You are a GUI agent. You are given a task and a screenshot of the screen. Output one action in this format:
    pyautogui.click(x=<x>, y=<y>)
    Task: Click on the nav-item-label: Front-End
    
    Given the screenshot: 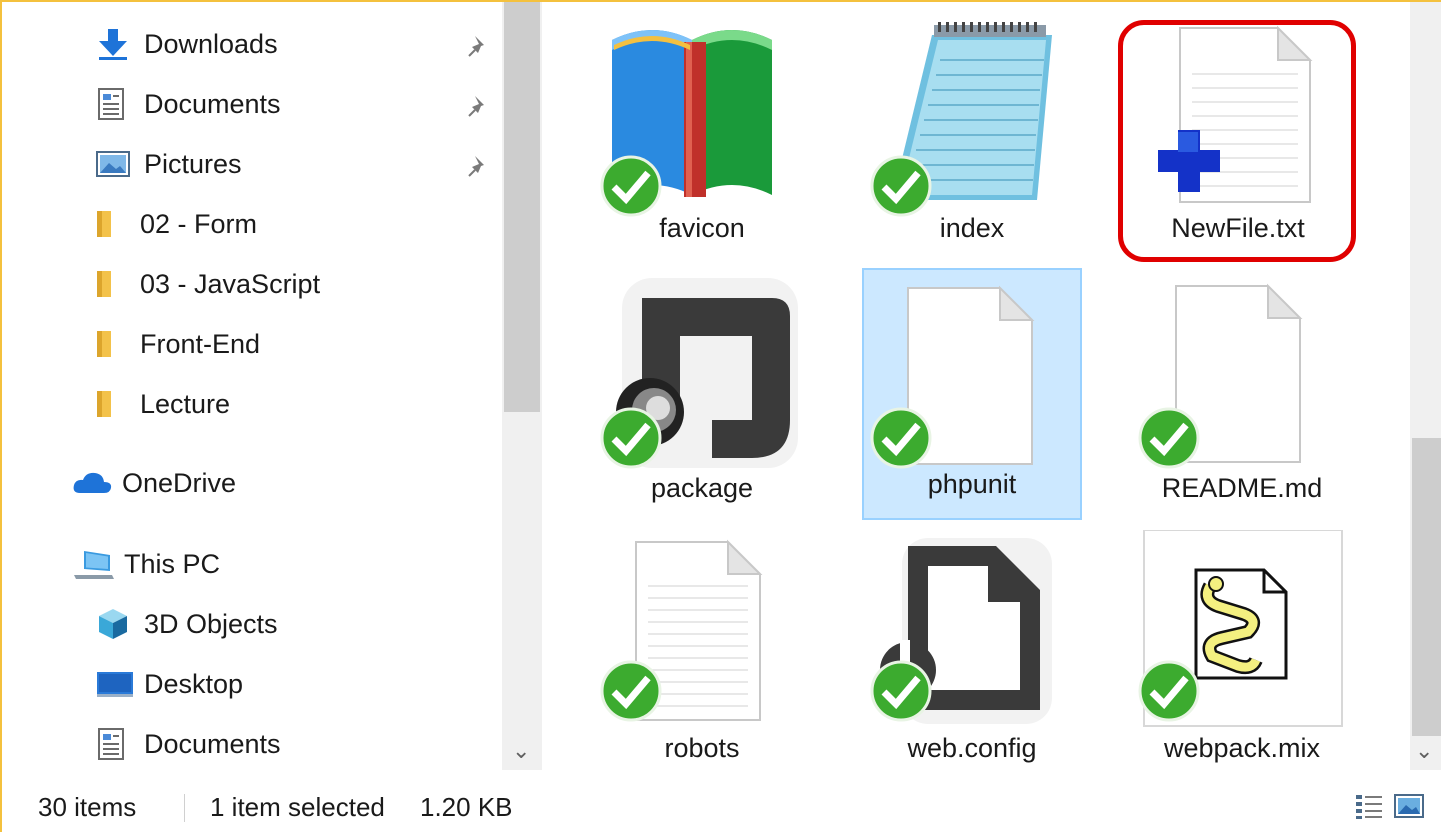 What is the action you would take?
    pyautogui.click(x=200, y=343)
    